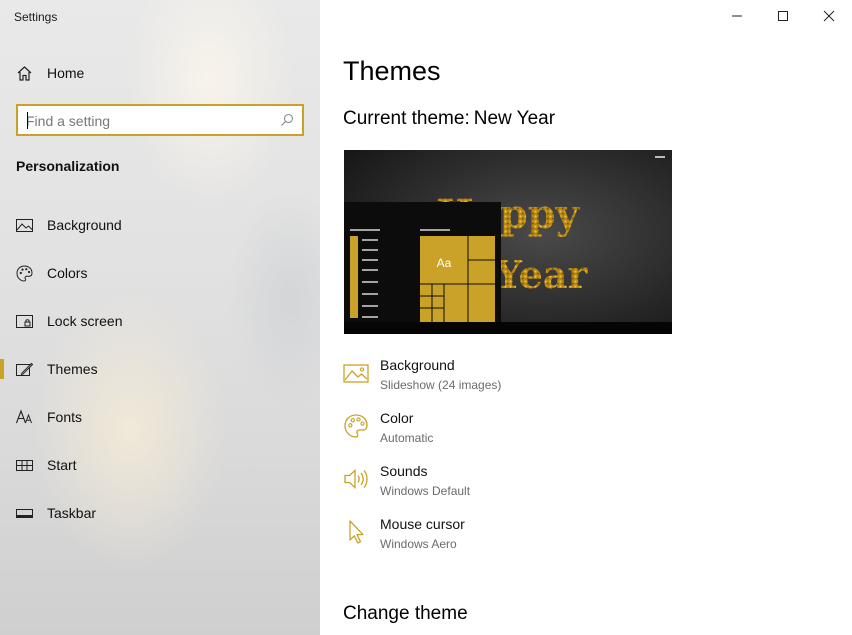  Describe the element at coordinates (397, 418) in the screenshot. I see `setting-title: Color` at that location.